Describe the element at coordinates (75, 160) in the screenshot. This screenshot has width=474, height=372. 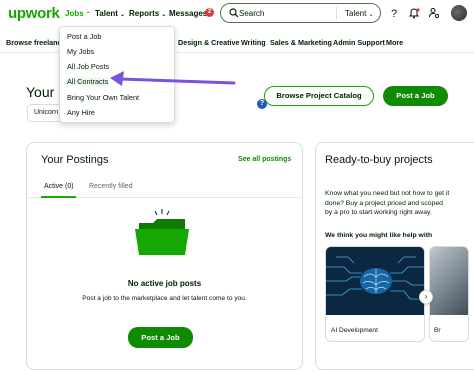
I see `postings-title: Your Postings` at that location.